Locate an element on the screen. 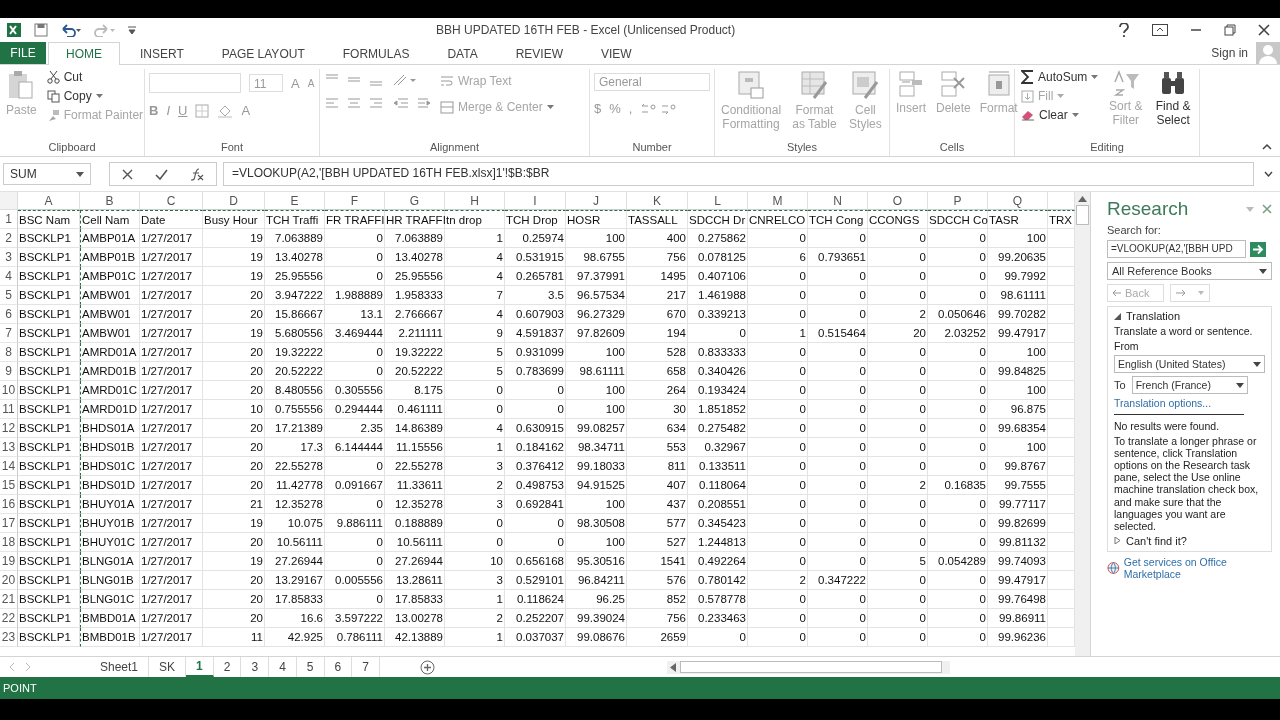 The image size is (1280, 720). customize-icon is located at coordinates (132, 30).